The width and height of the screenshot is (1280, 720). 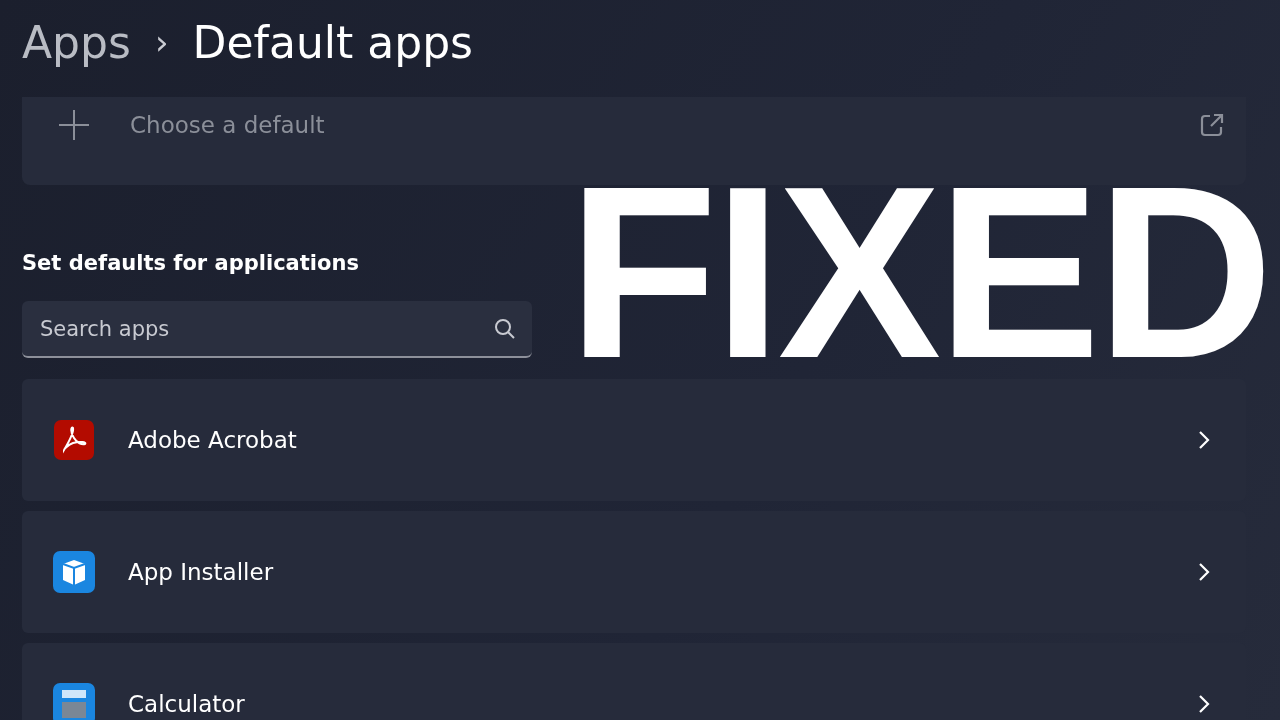 I want to click on pdf-app-icon, so click(x=74, y=440).